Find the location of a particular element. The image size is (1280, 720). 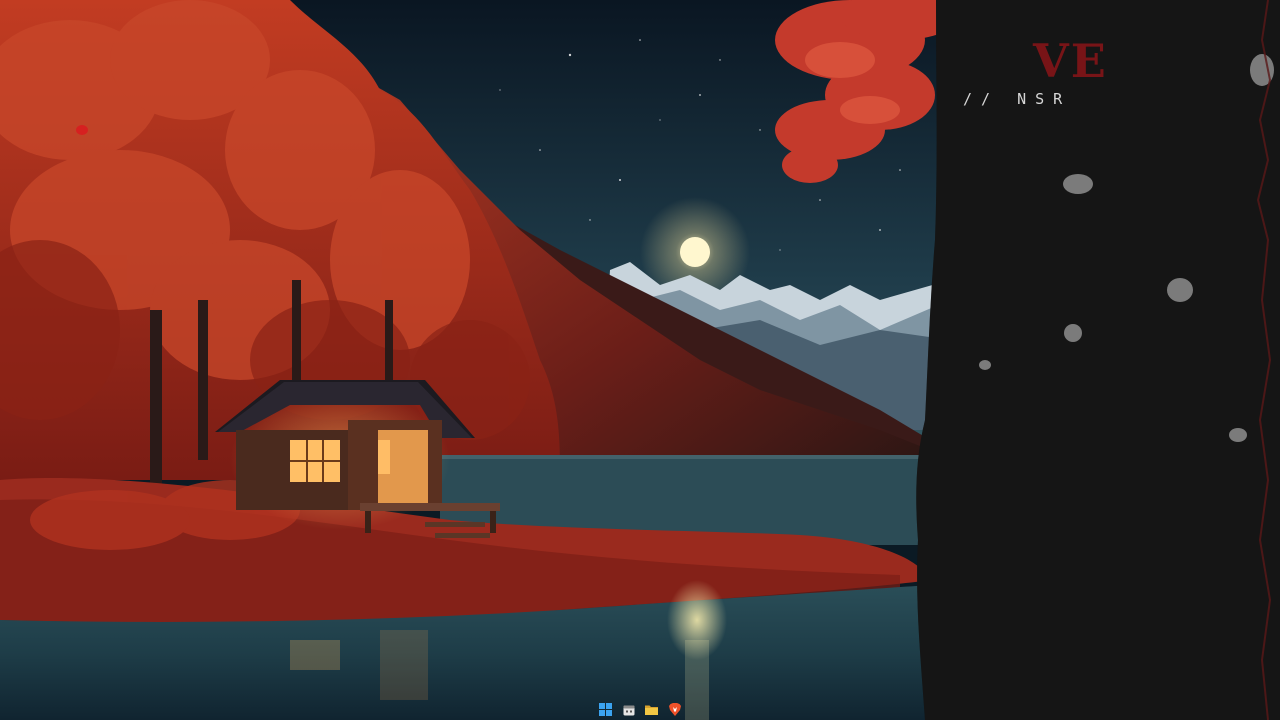

desktop-widget: VE // NSR is located at coordinates (1110, 75).